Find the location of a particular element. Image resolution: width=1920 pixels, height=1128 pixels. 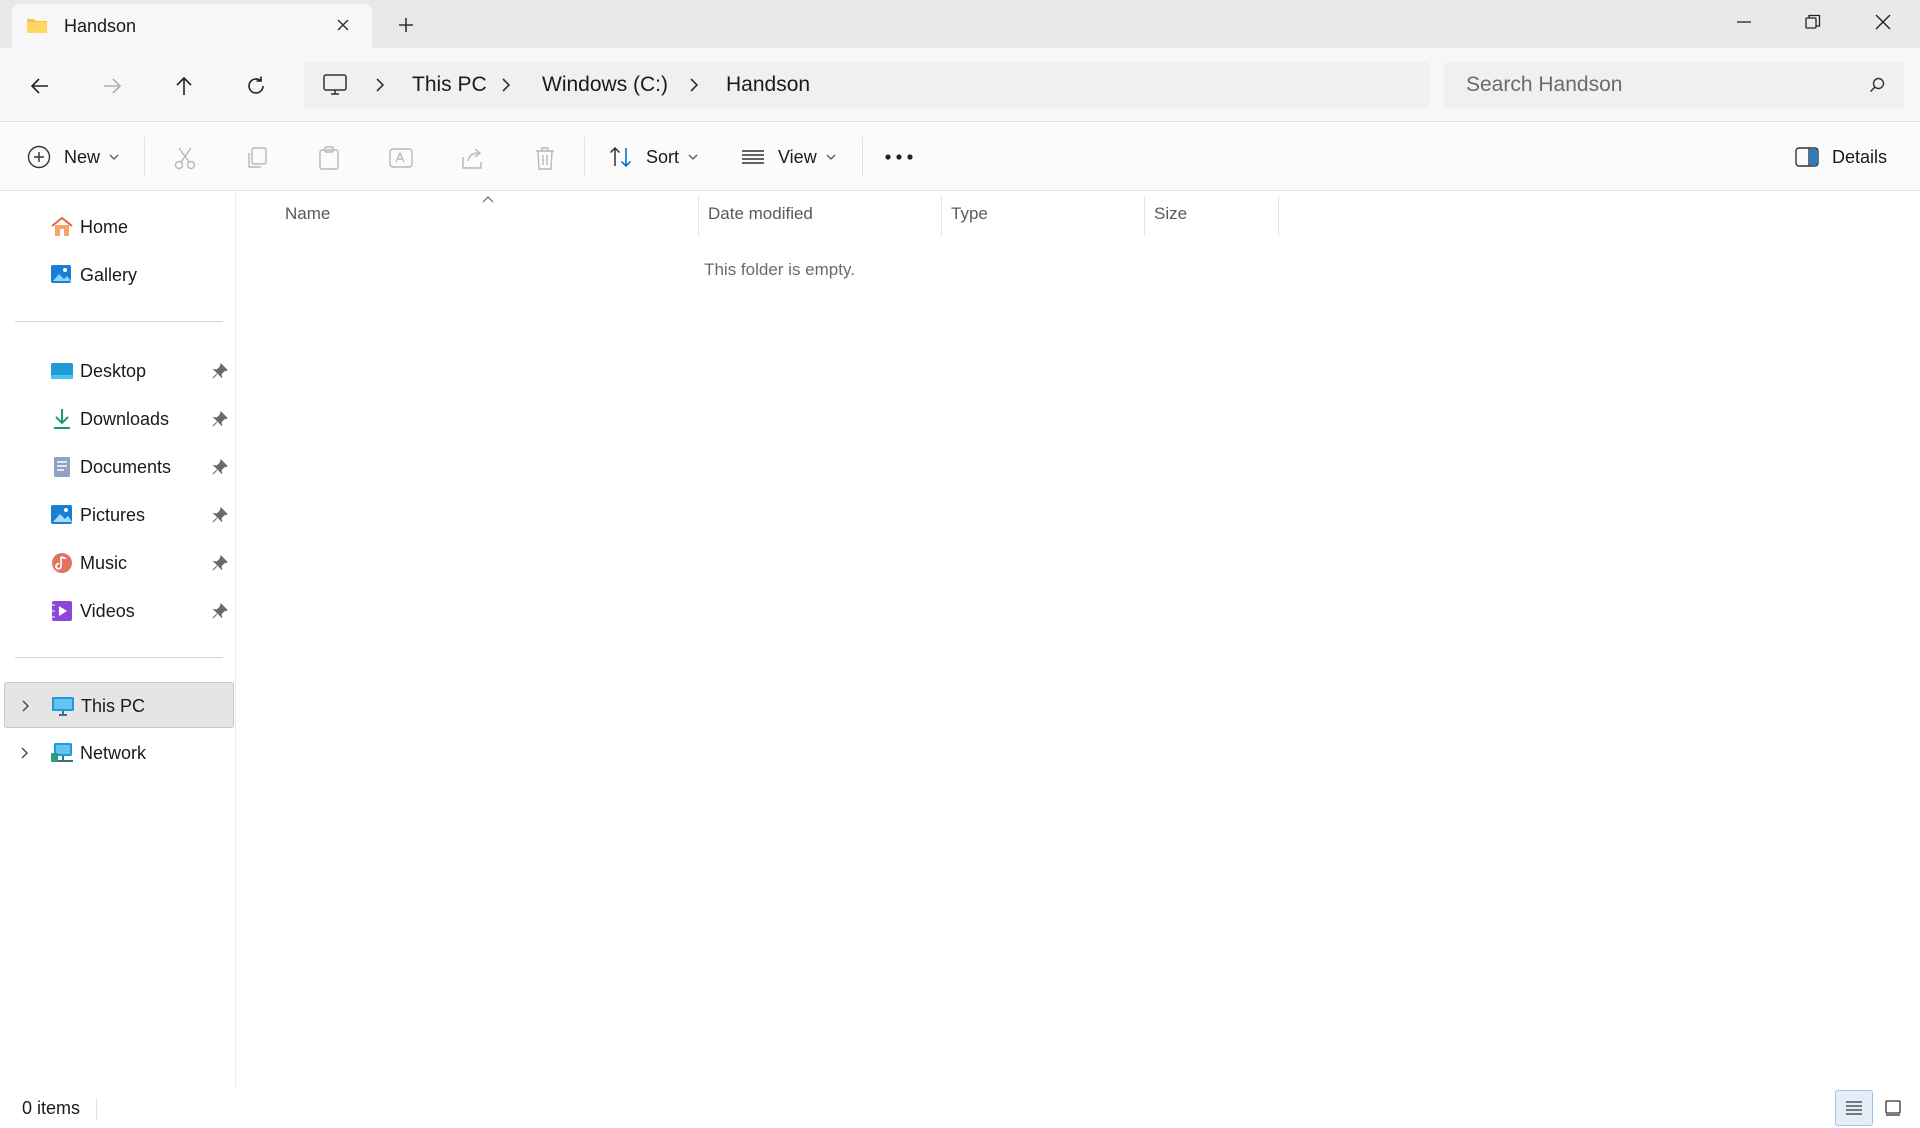

more-icon is located at coordinates (899, 157).